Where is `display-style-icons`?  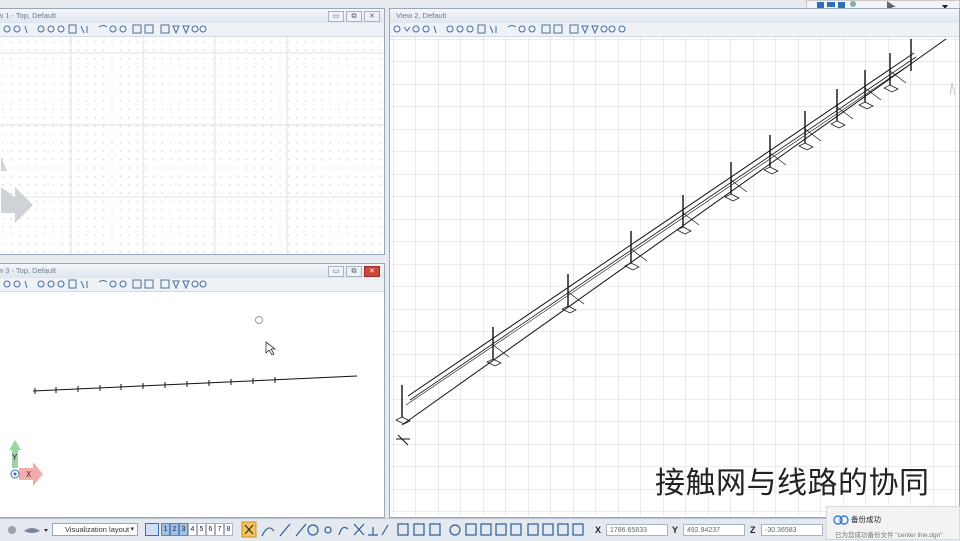 display-style-icons is located at coordinates (26, 530).